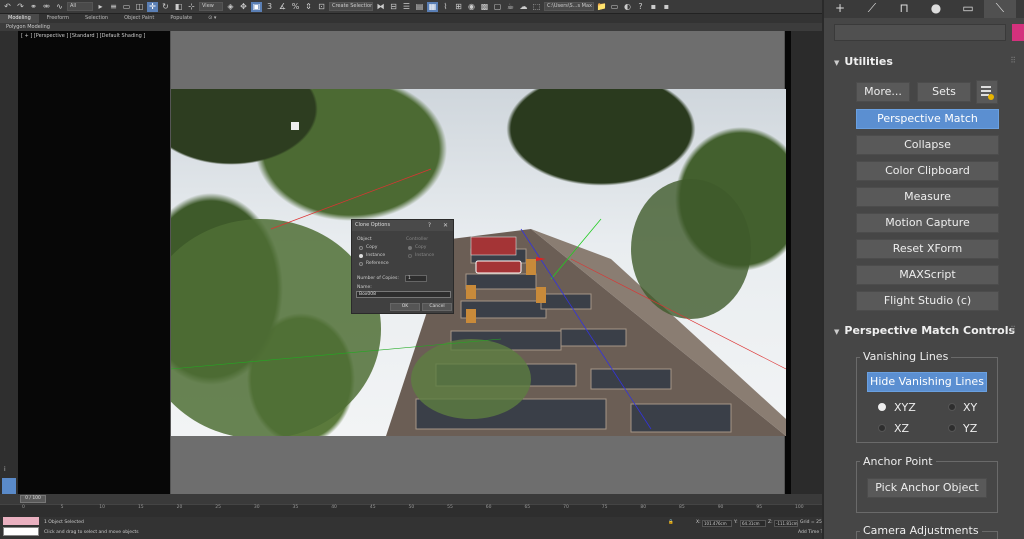 Image resolution: width=1024 pixels, height=539 pixels. Describe the element at coordinates (840, 9) in the screenshot. I see `create-tab-icon: +` at that location.